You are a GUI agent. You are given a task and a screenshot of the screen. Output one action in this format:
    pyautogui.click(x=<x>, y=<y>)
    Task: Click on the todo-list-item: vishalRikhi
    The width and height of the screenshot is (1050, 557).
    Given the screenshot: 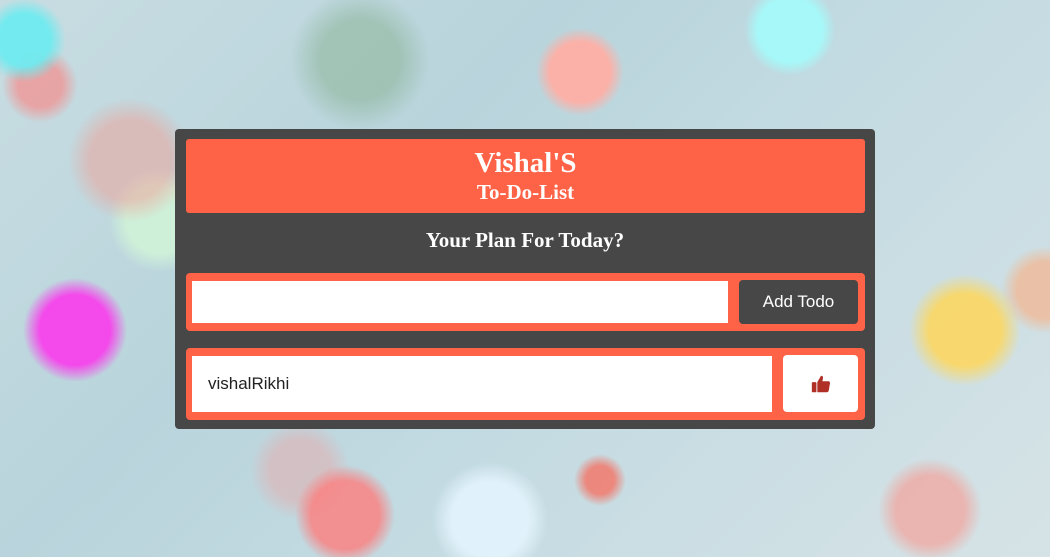 What is the action you would take?
    pyautogui.click(x=525, y=384)
    